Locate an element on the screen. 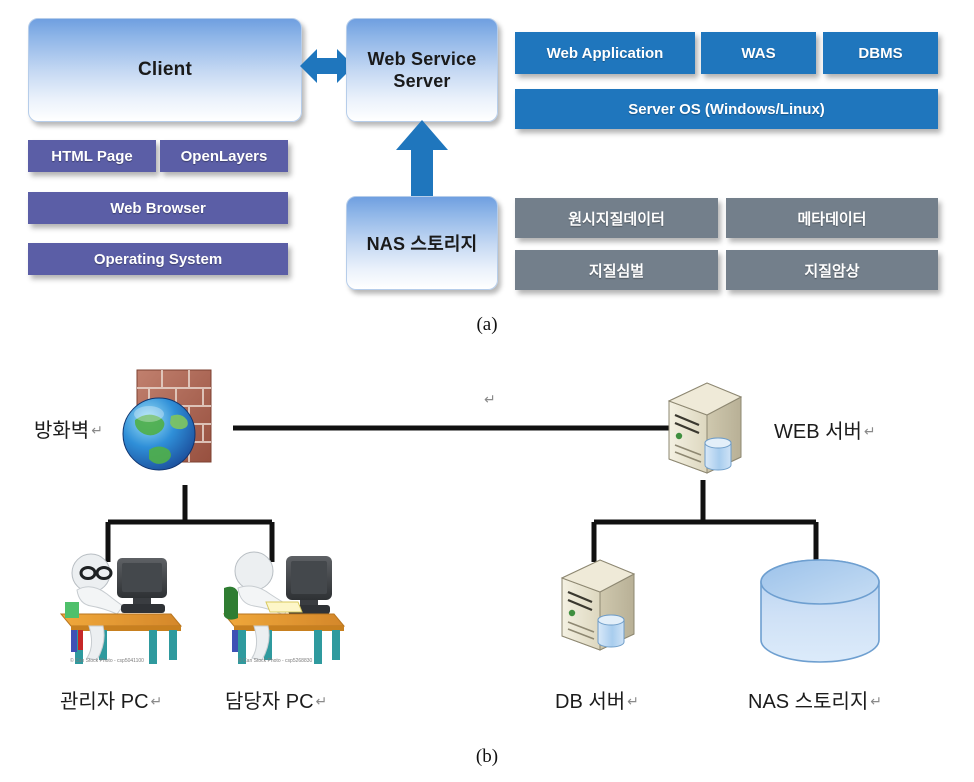 The width and height of the screenshot is (974, 782). operator-pc-watermark: © Can Stock Photo - csp5268830 is located at coordinates (275, 661).